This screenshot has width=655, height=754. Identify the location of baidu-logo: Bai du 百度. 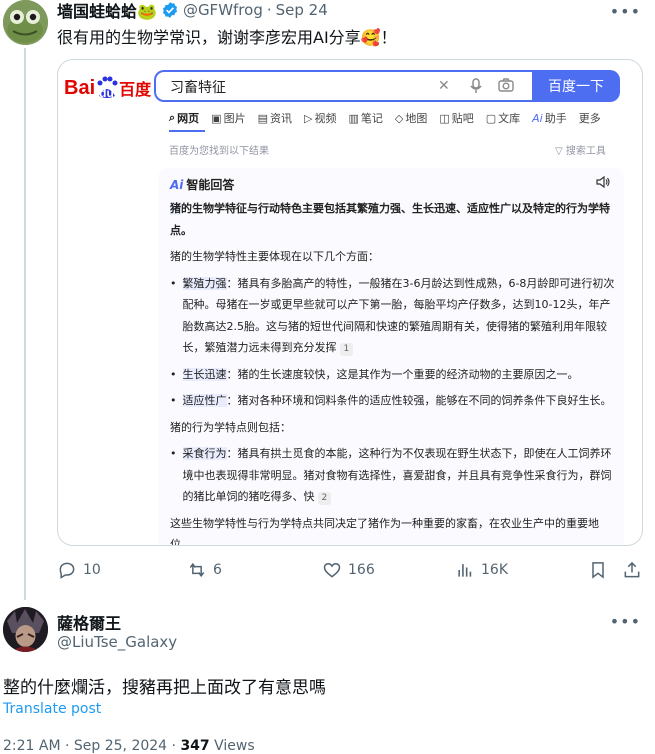
(107, 88).